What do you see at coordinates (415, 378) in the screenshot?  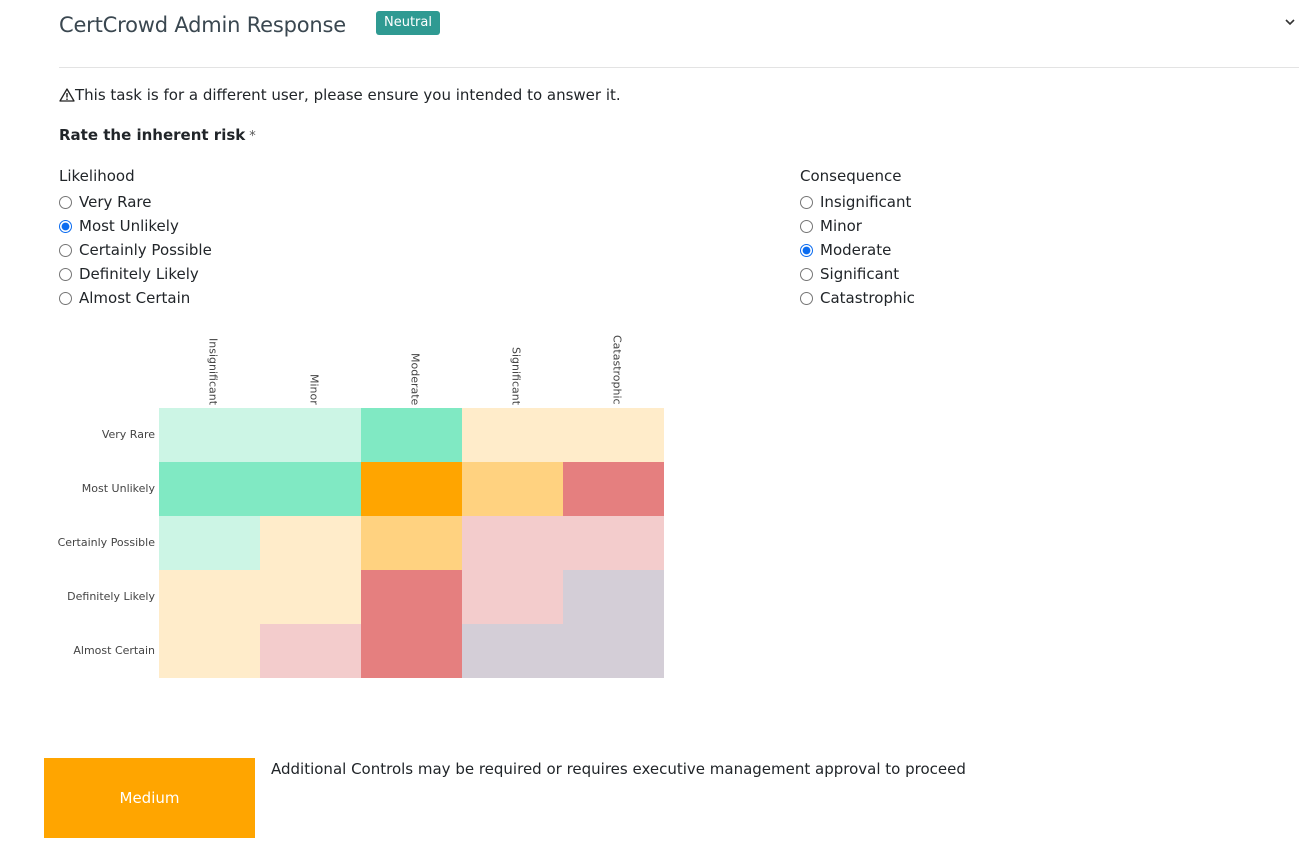 I see `matrix-column-label: Moderate` at bounding box center [415, 378].